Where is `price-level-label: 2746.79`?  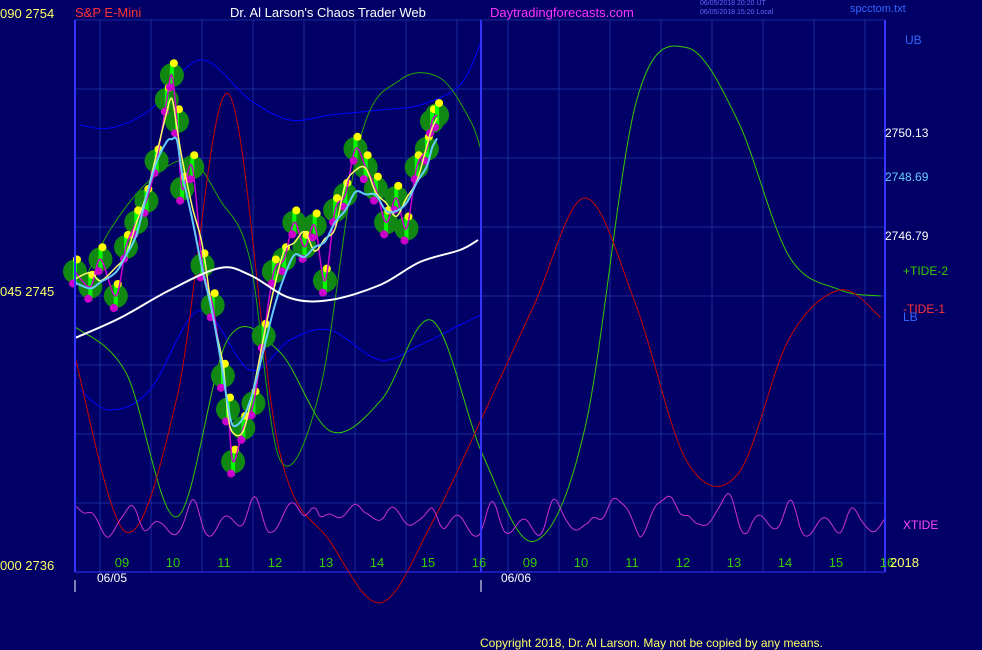
price-level-label: 2746.79 is located at coordinates (907, 236).